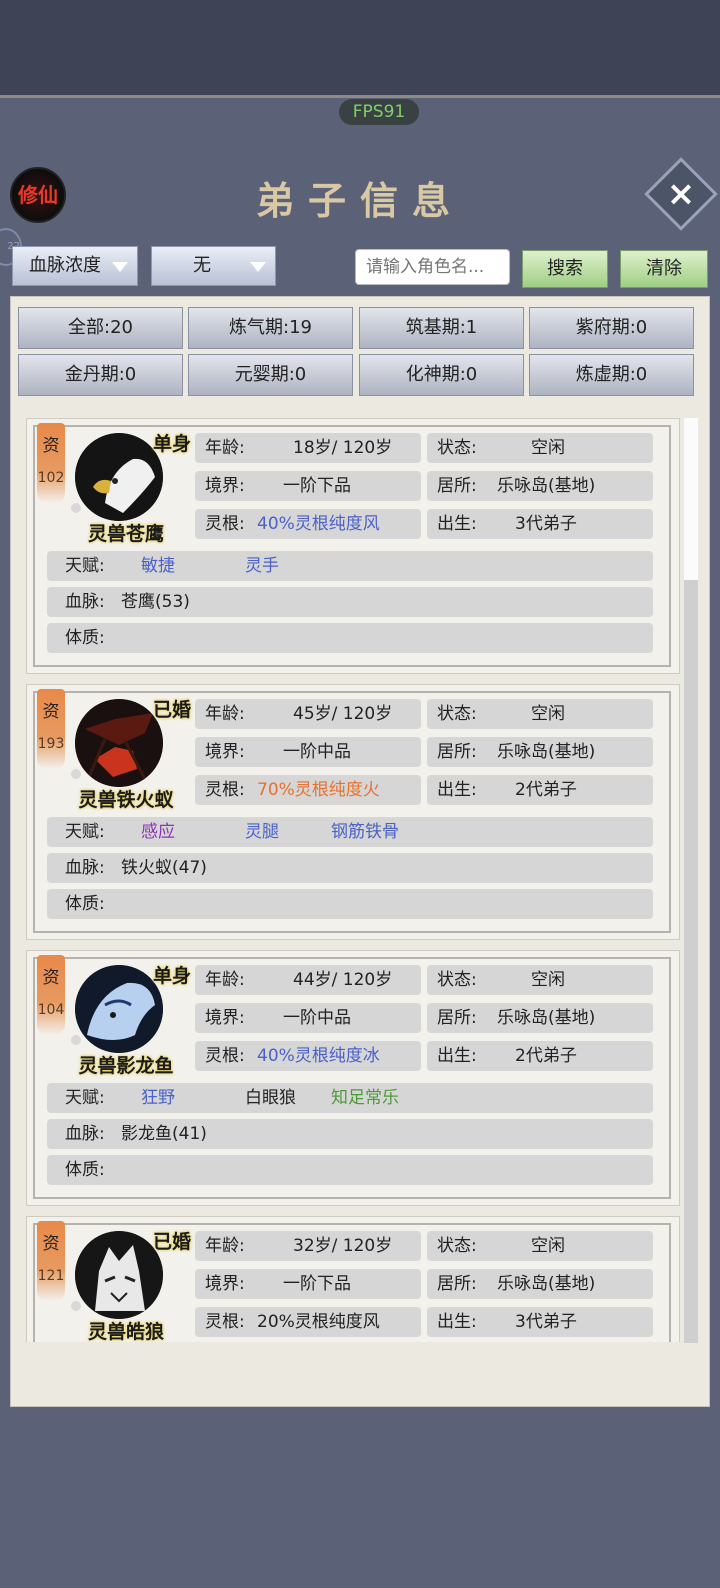 This screenshot has height=1588, width=720. I want to click on realm-filter-1: 炼气期:19, so click(270, 328).